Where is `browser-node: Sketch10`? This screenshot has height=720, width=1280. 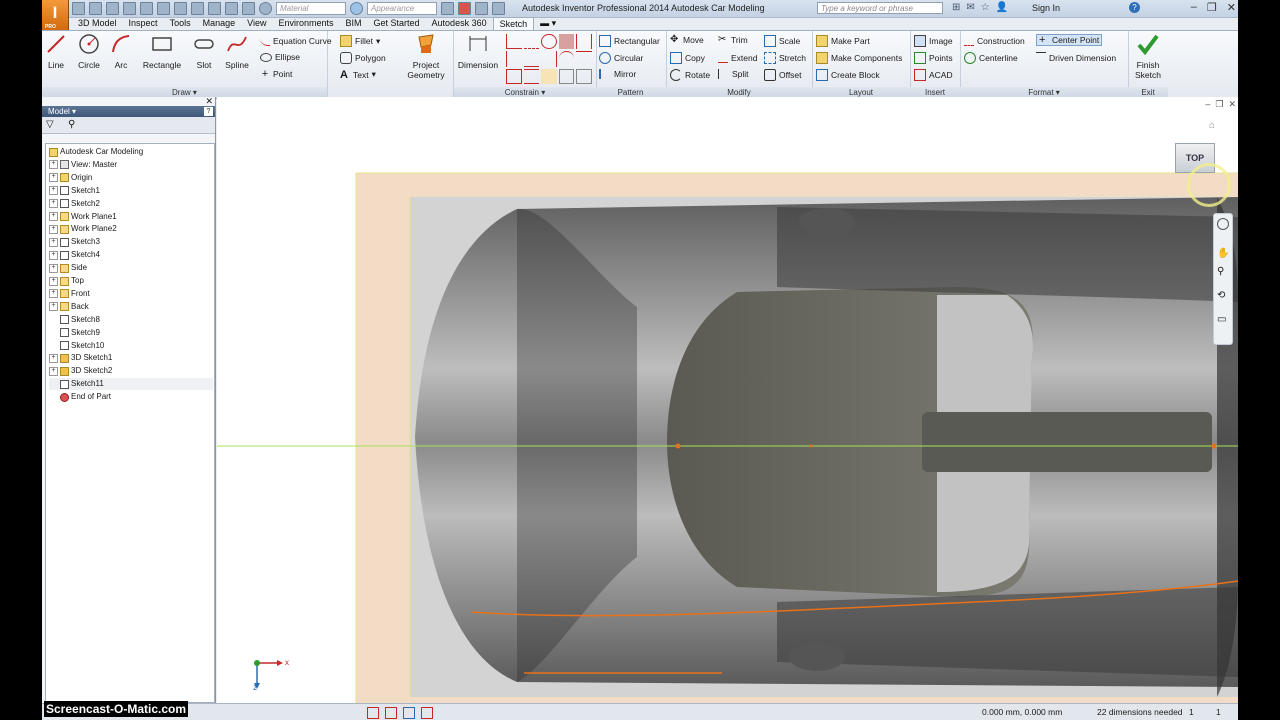
browser-node: Sketch10 is located at coordinates (76, 346).